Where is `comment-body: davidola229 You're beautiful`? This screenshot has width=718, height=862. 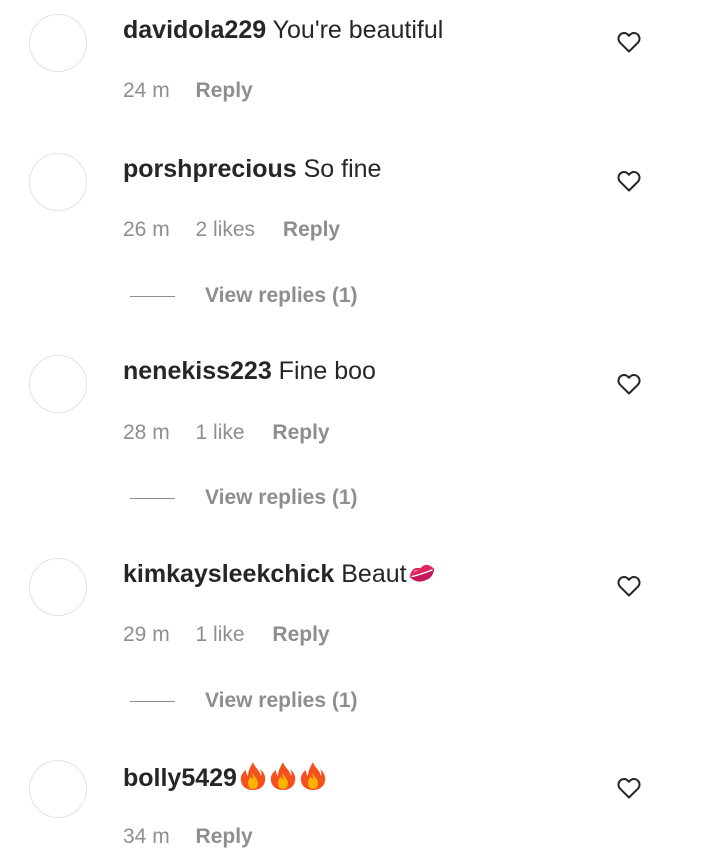 comment-body: davidola229 You're beautiful is located at coordinates (283, 30).